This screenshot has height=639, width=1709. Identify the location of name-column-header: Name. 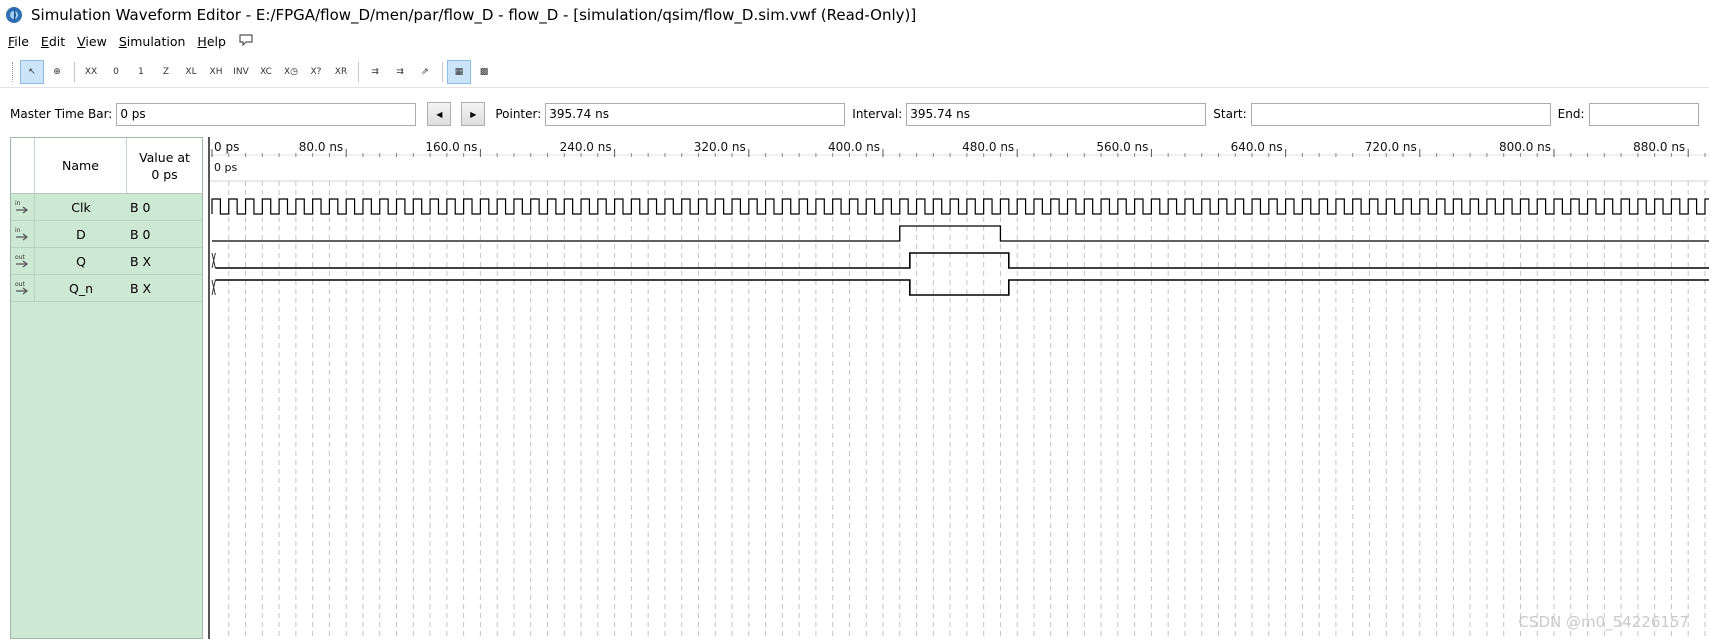
(81, 165).